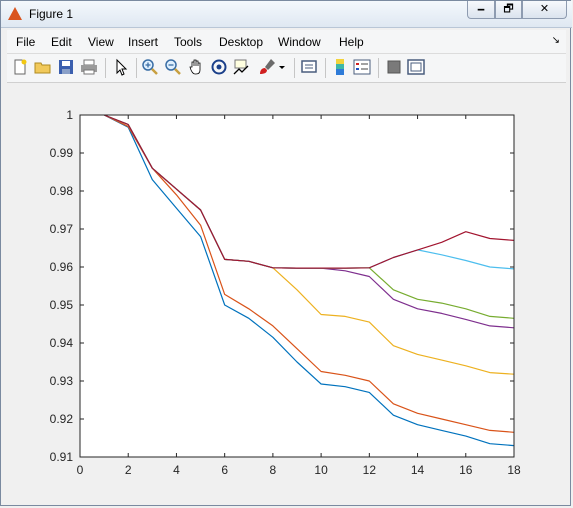 The image size is (573, 508). I want to click on pan-icon, so click(196, 67).